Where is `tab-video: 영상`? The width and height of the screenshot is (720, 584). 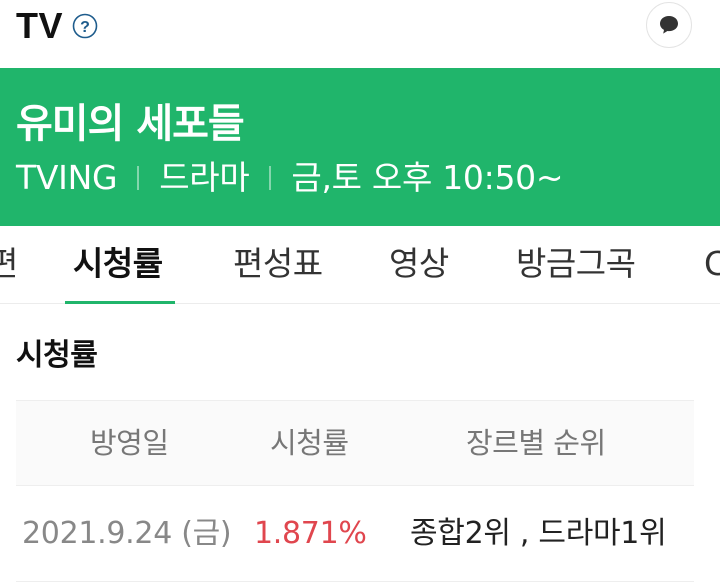 tab-video: 영상 is located at coordinates (419, 264).